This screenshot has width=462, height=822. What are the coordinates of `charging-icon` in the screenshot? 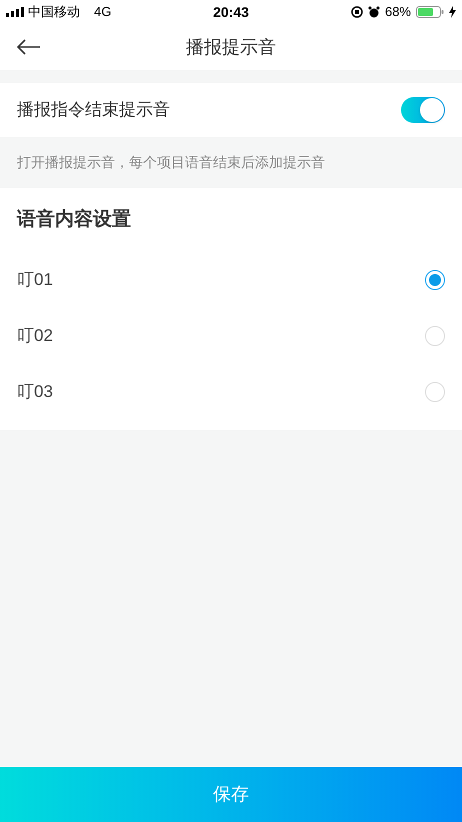 It's located at (452, 12).